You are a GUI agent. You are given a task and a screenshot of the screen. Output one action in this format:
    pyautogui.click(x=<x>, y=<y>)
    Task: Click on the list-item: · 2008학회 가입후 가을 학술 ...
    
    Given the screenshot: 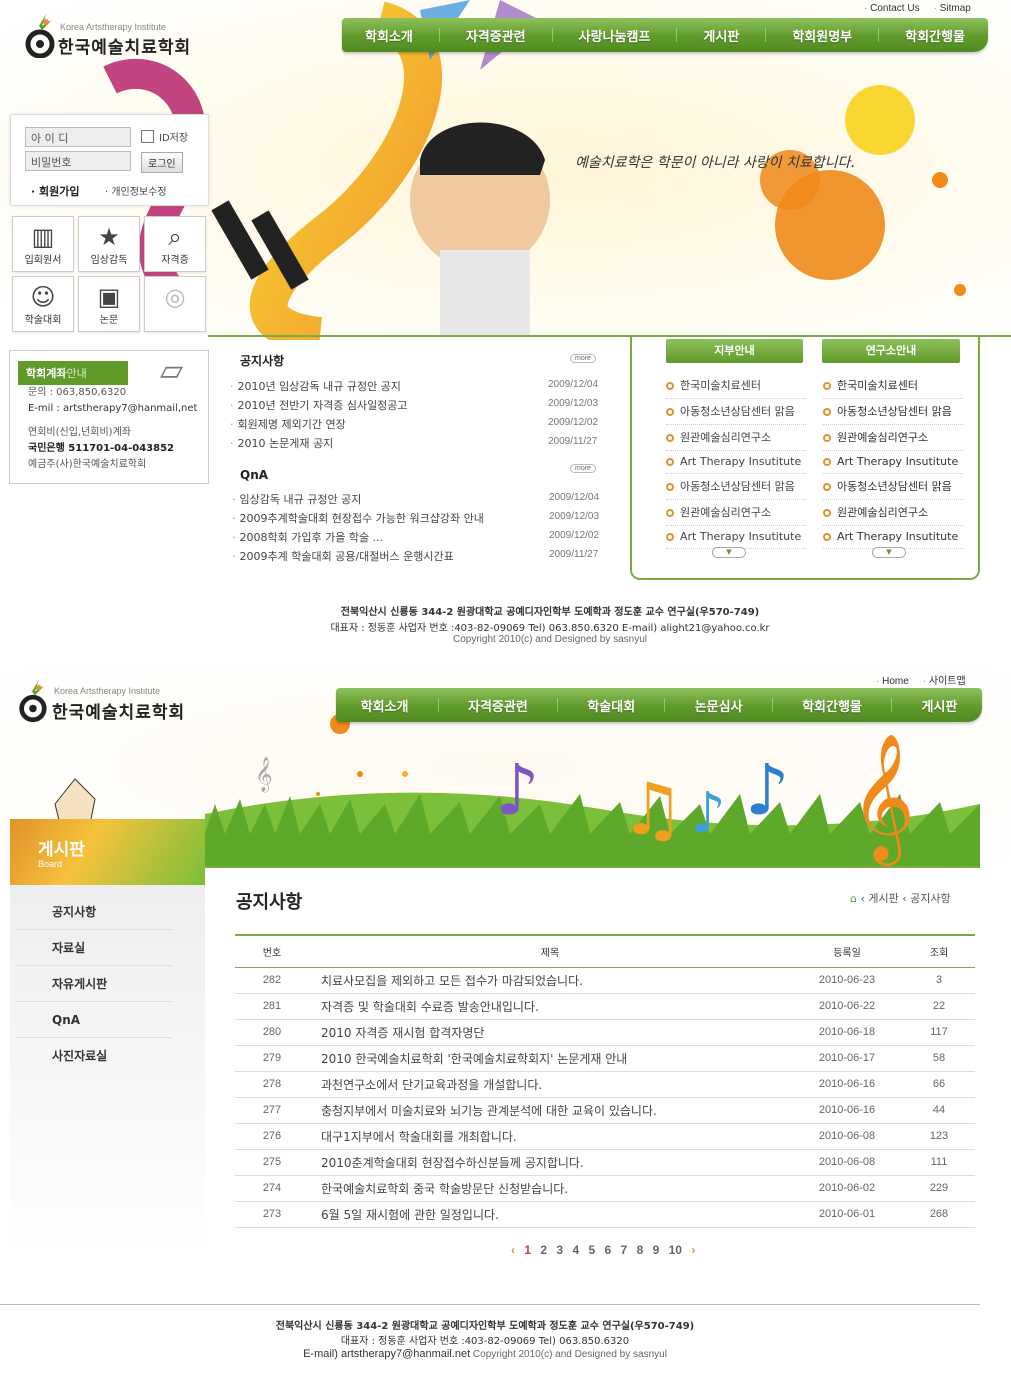 What is the action you would take?
    pyautogui.click(x=307, y=537)
    